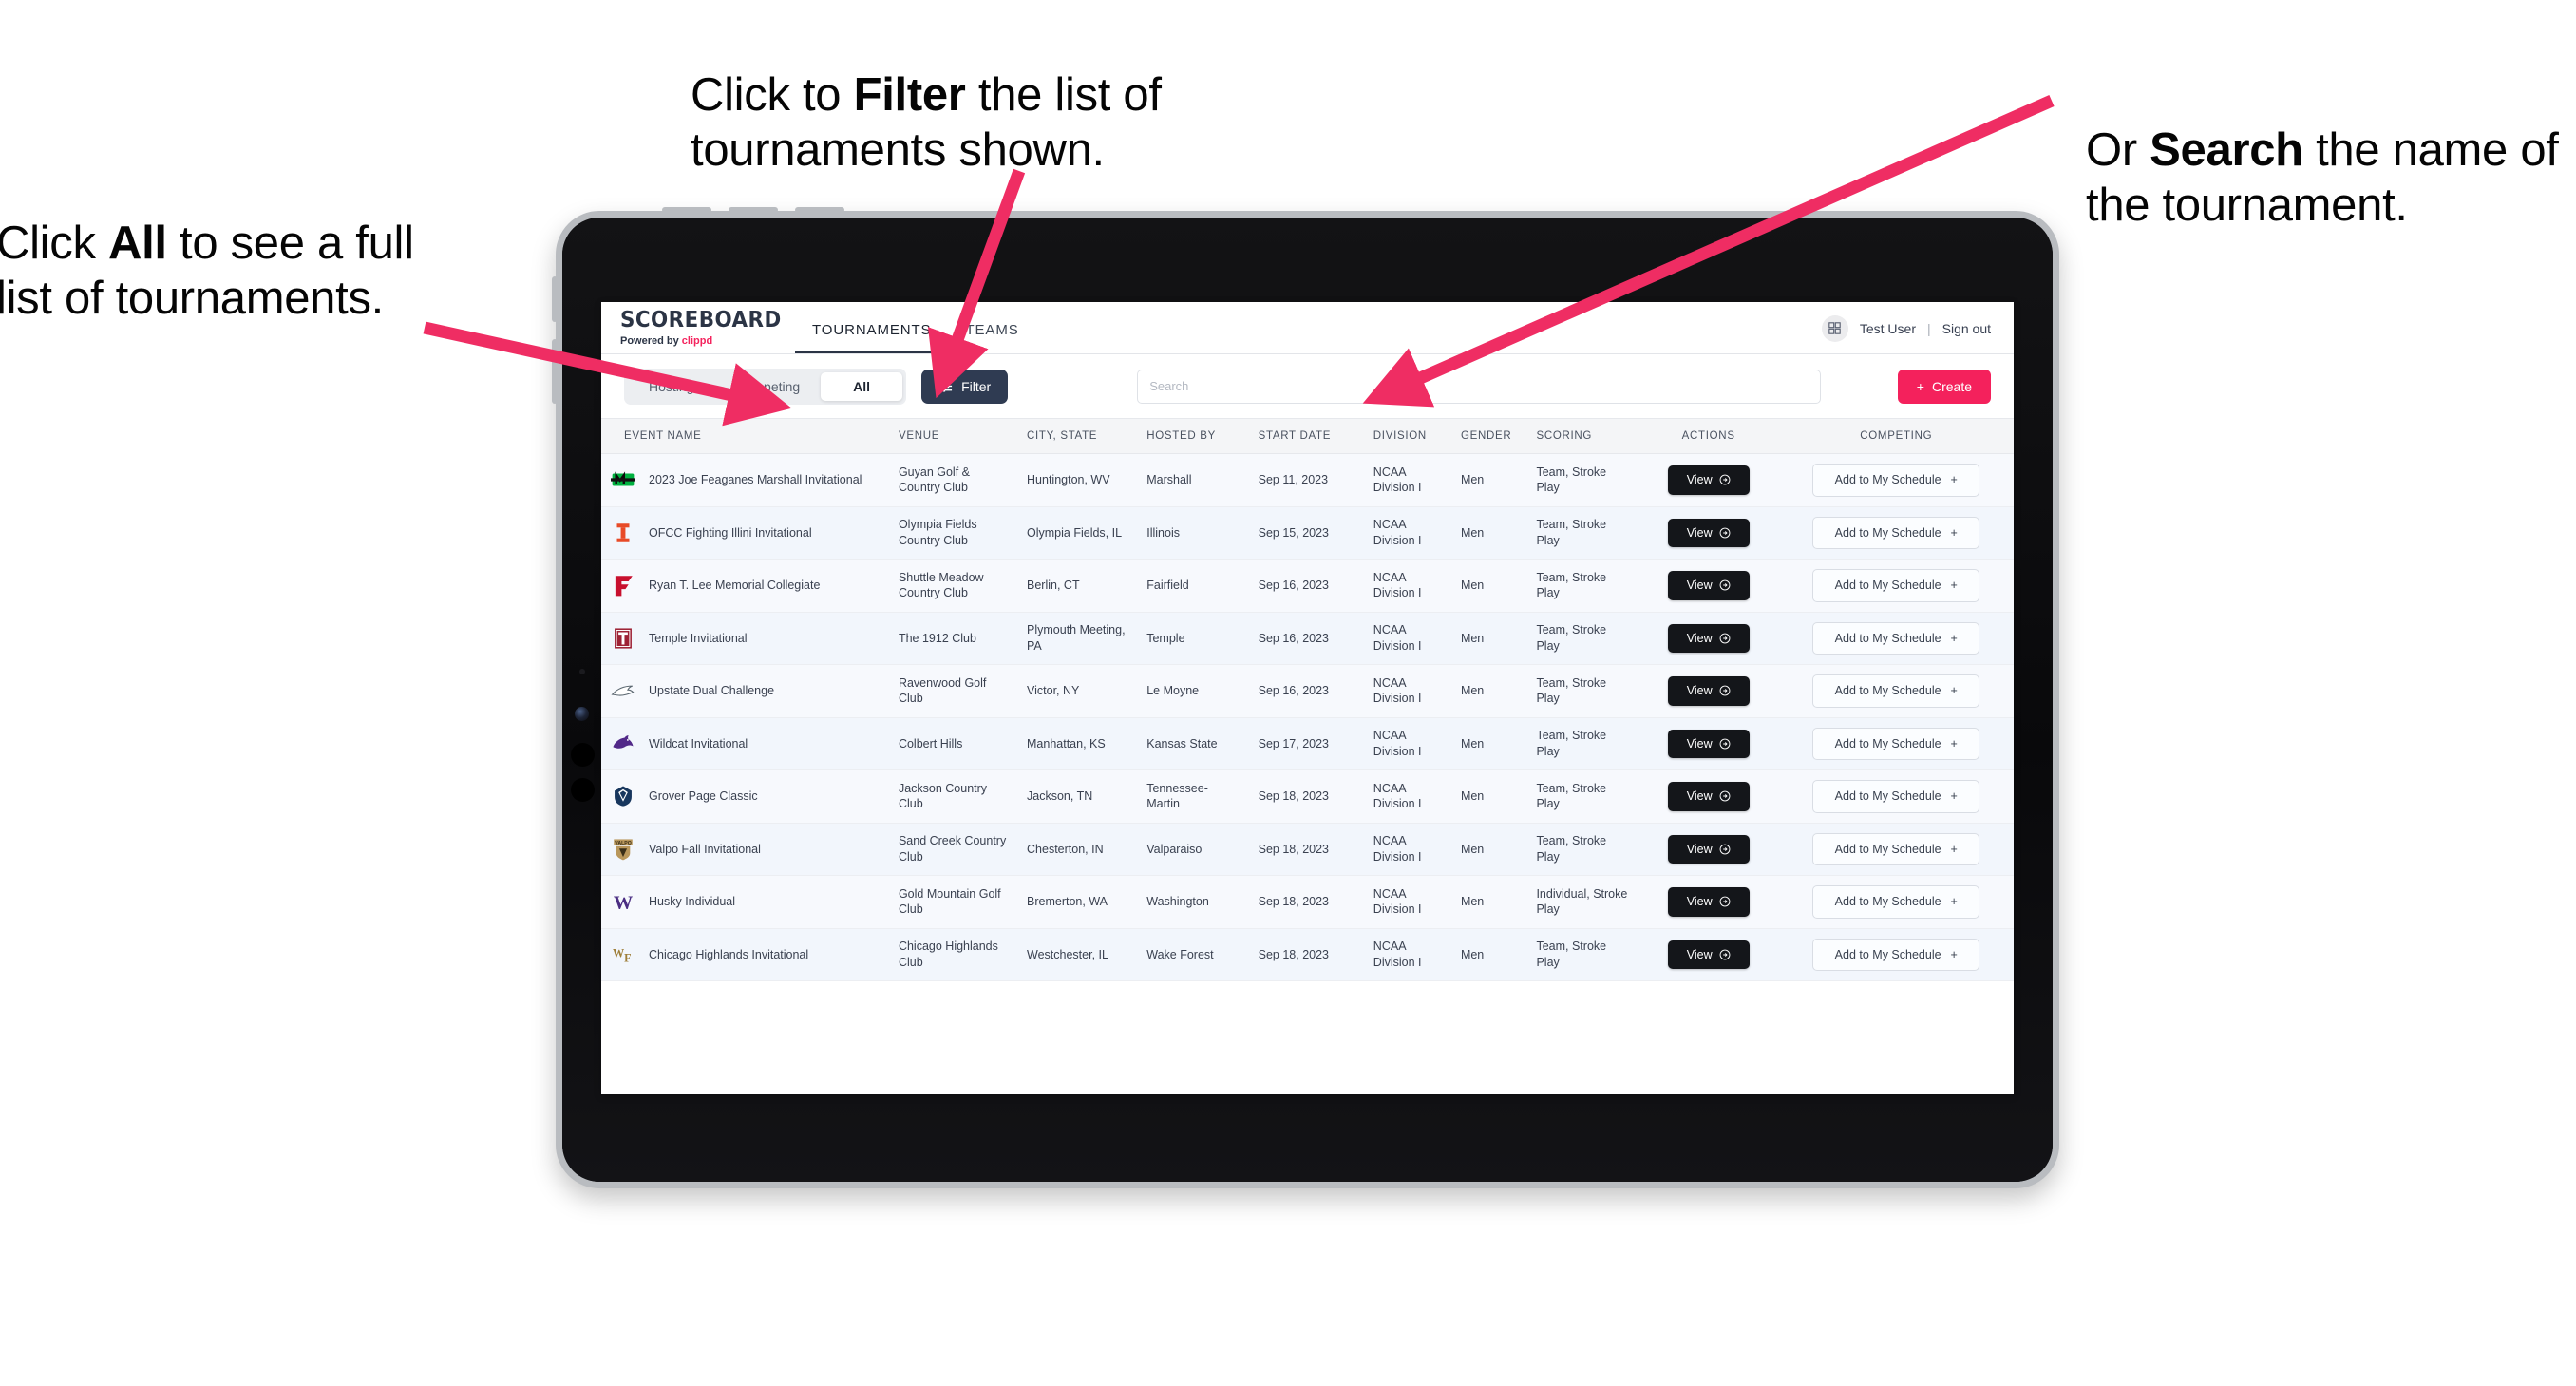  I want to click on cell-division: NCAA Division I, so click(1407, 796).